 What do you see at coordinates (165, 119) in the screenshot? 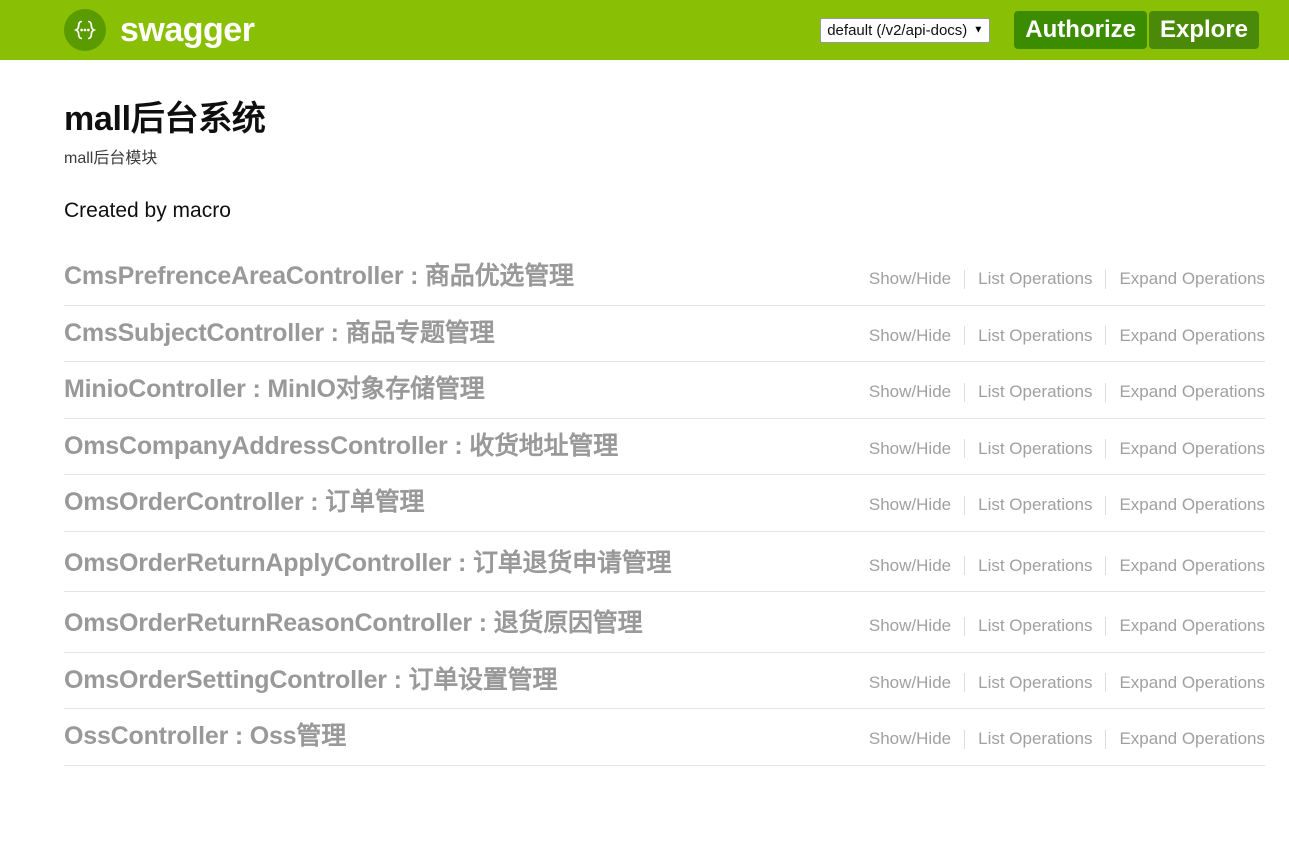
I see `page-title: mall后台系统` at bounding box center [165, 119].